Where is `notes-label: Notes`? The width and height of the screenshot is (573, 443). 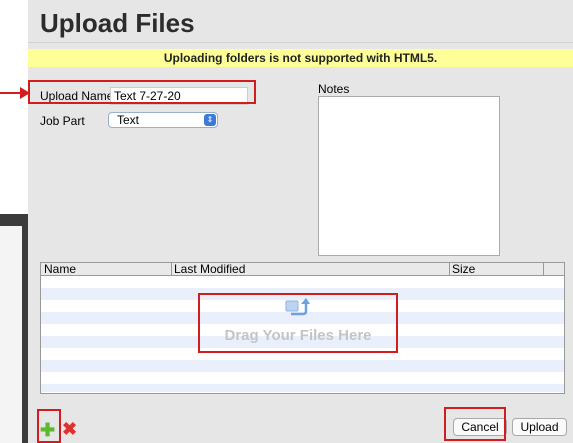
notes-label: Notes is located at coordinates (334, 89).